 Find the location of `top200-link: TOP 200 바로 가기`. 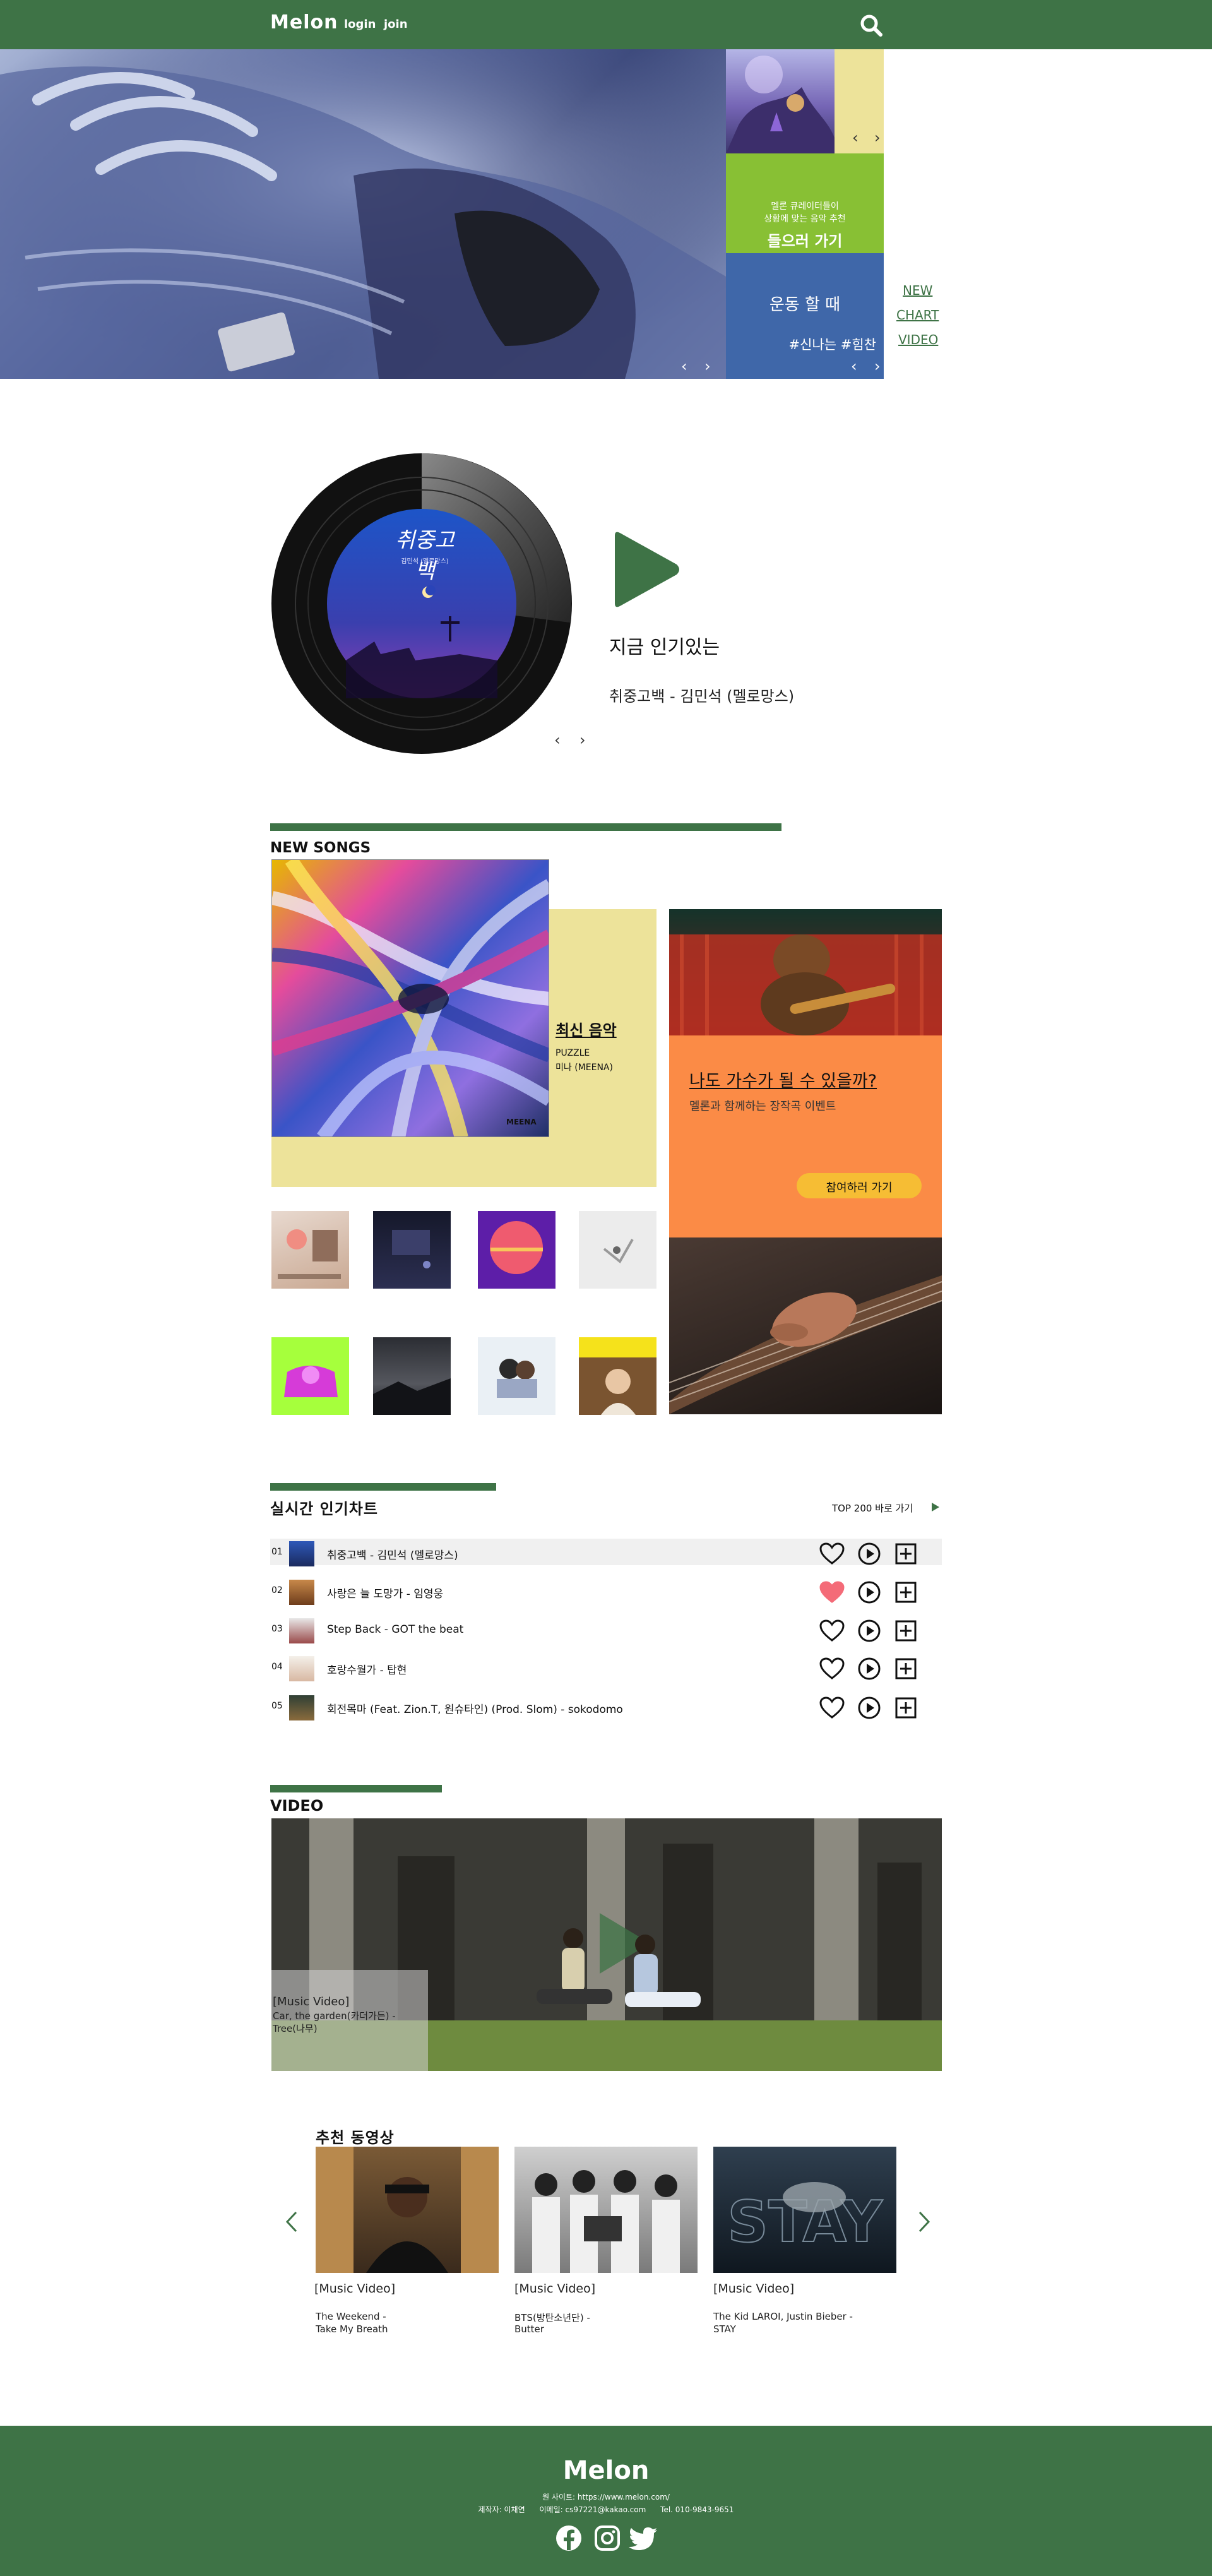

top200-link: TOP 200 바로 가기 is located at coordinates (872, 1508).